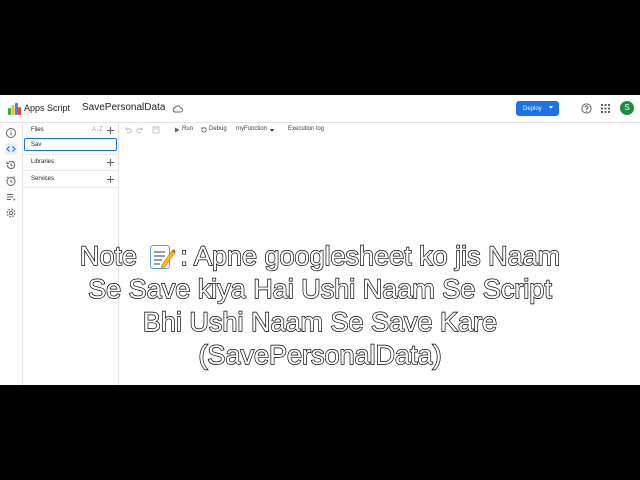 The width and height of the screenshot is (640, 480). What do you see at coordinates (11, 197) in the screenshot?
I see `executions-icon` at bounding box center [11, 197].